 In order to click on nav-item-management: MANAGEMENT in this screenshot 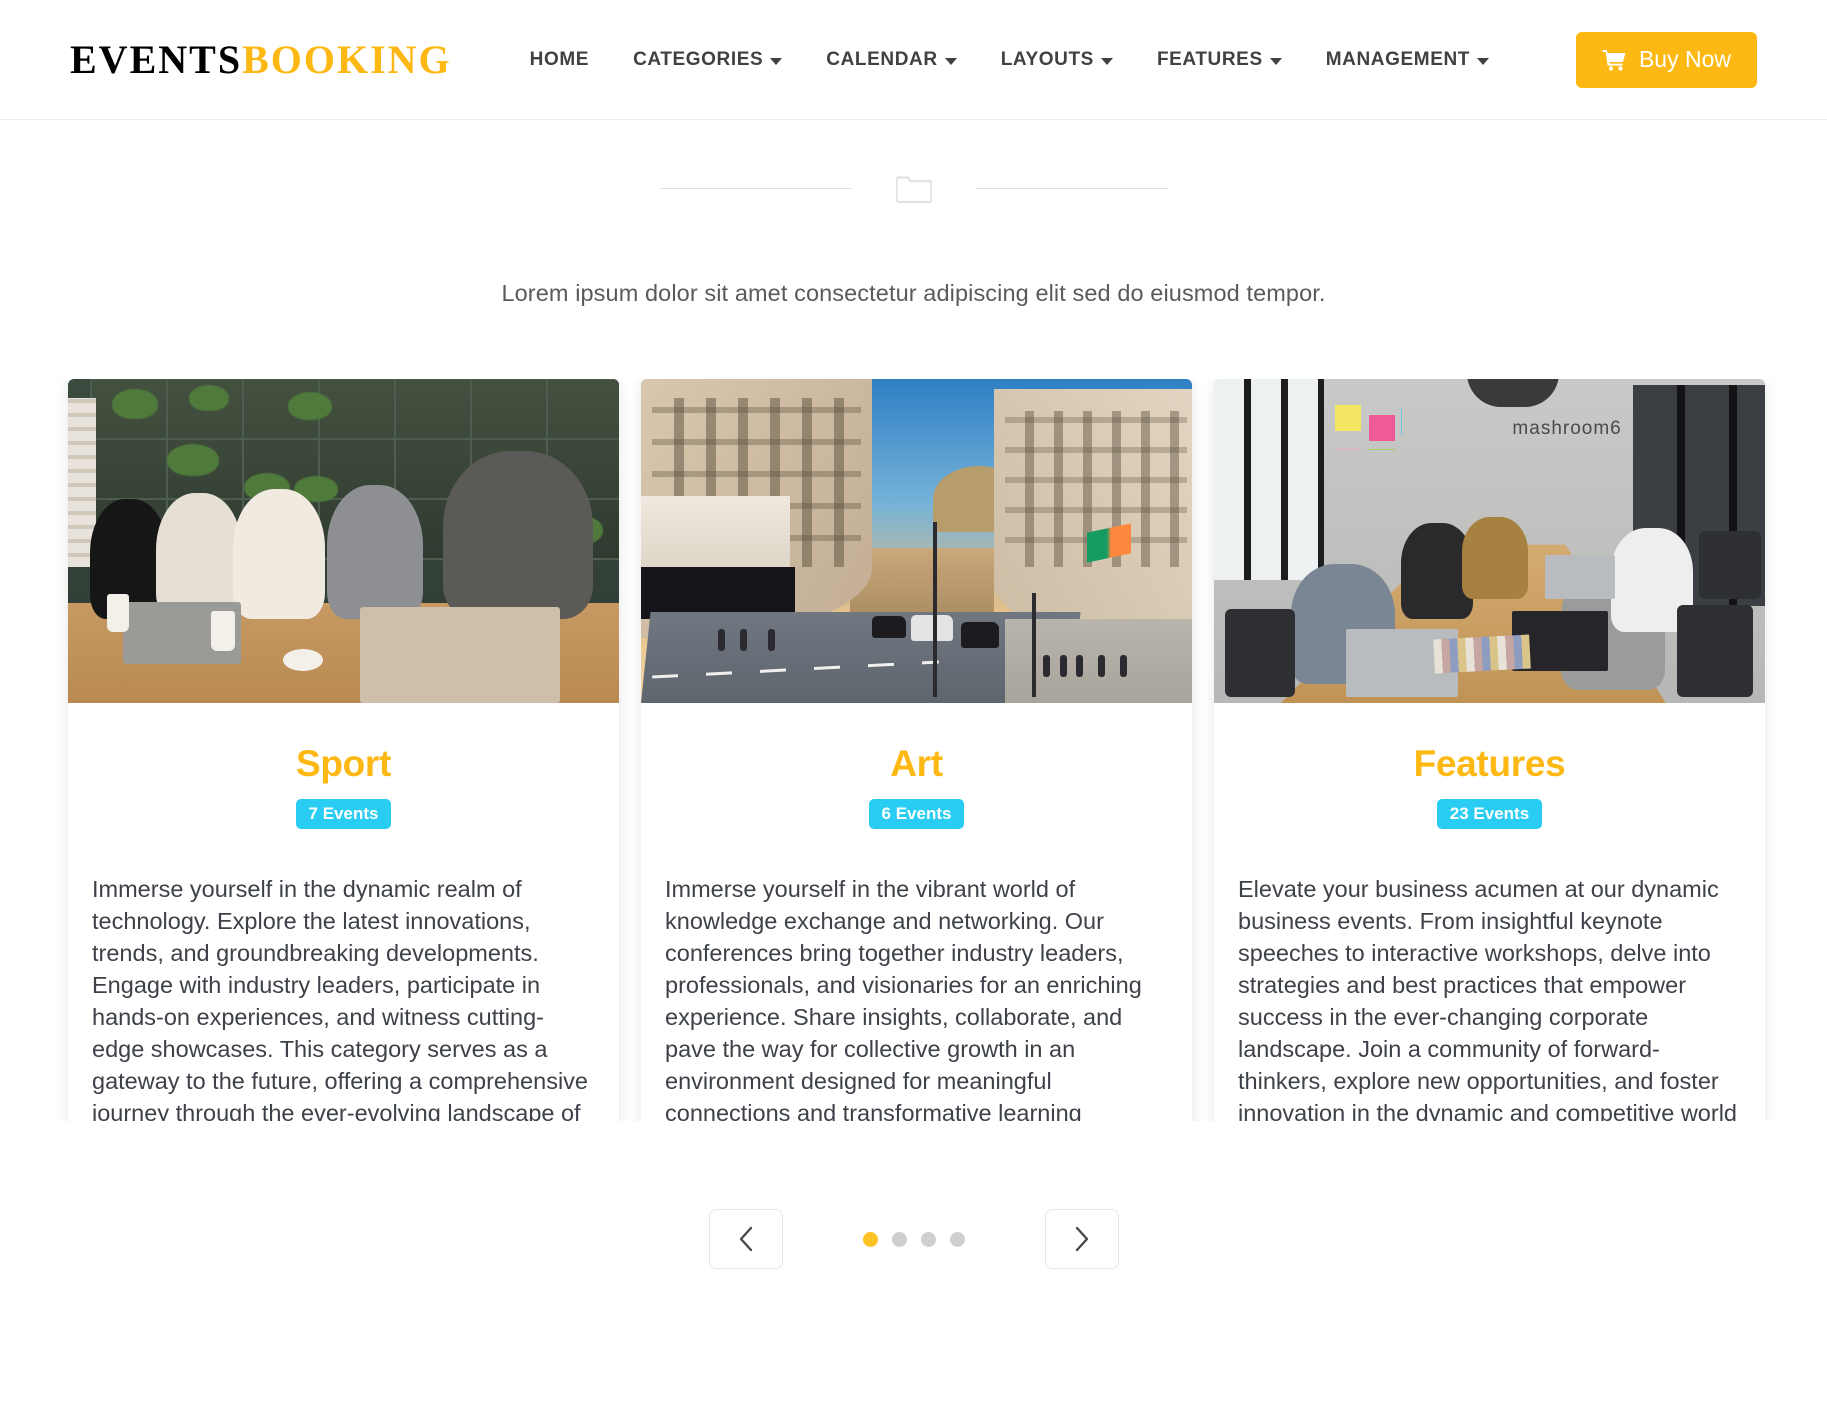, I will do `click(1407, 59)`.